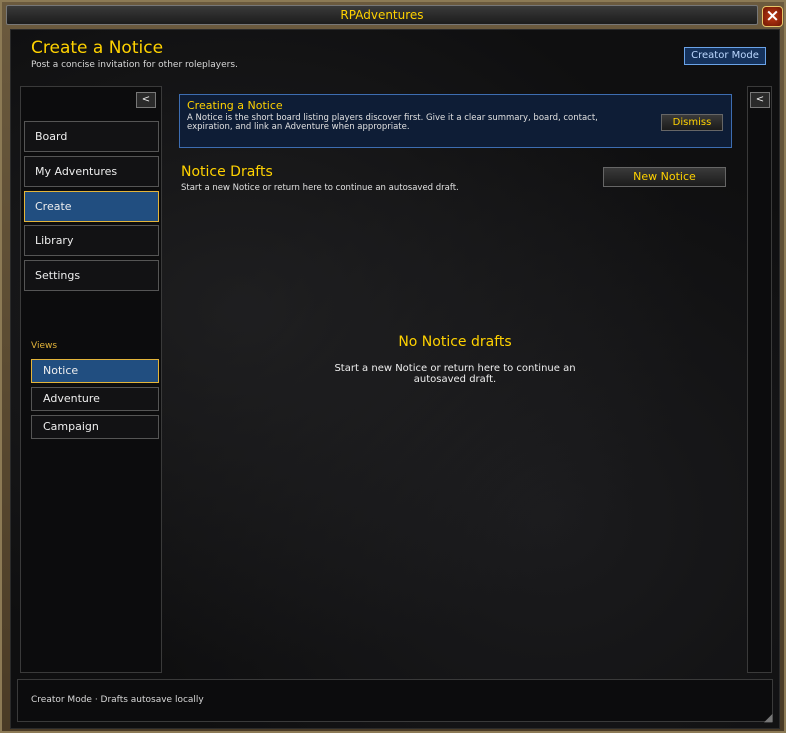 The height and width of the screenshot is (733, 786). What do you see at coordinates (95, 427) in the screenshot?
I see `view-item-campaign: Campaign` at bounding box center [95, 427].